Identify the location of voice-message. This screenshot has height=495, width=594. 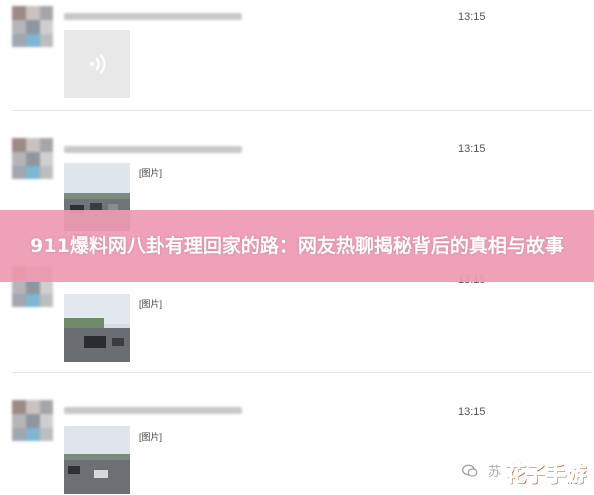
(97, 64).